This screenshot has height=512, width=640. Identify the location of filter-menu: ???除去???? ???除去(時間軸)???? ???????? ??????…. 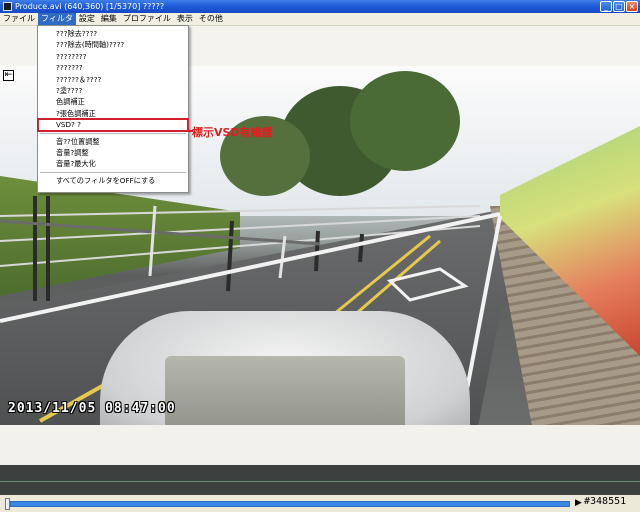
(113, 109).